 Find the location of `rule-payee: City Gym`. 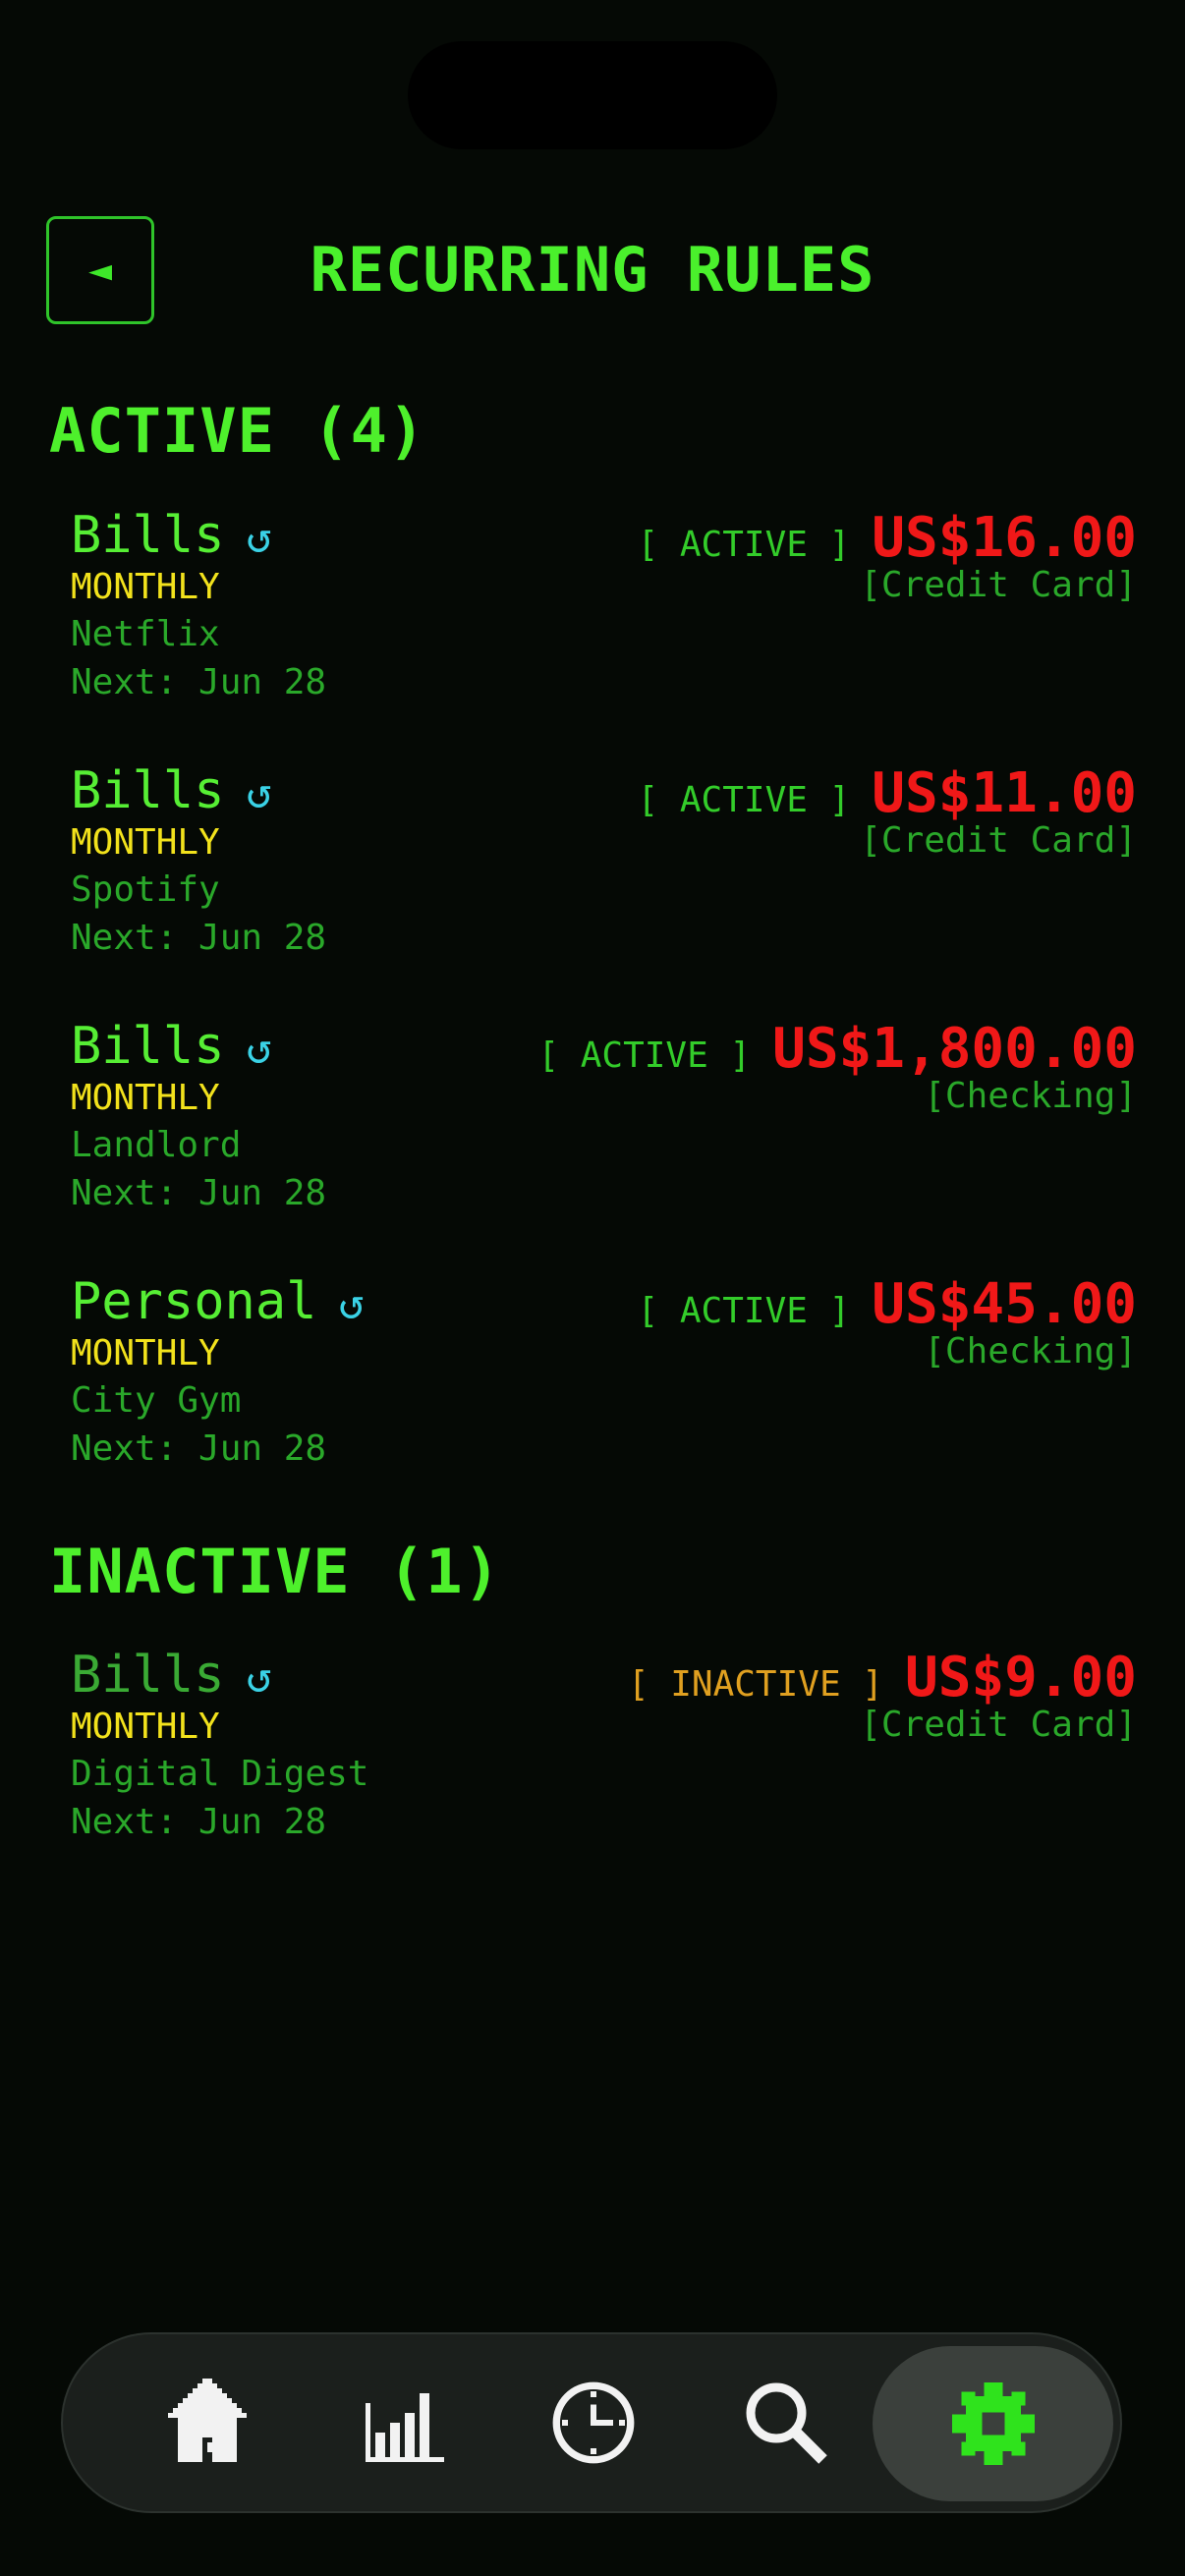

rule-payee: City Gym is located at coordinates (156, 1400).